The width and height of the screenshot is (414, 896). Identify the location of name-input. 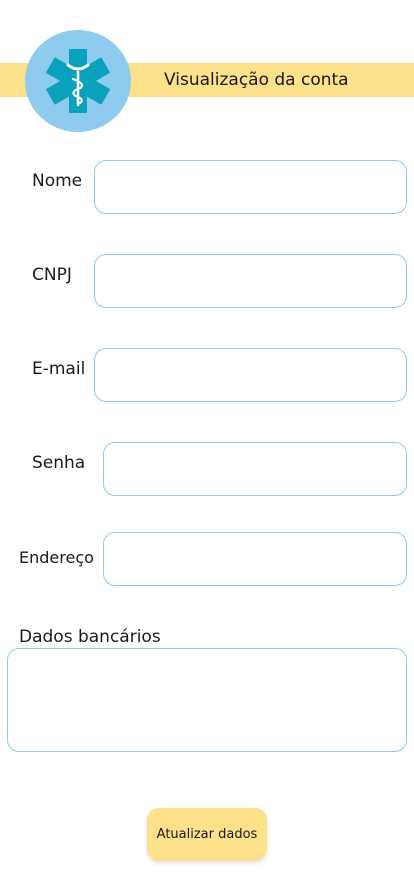
(250, 187).